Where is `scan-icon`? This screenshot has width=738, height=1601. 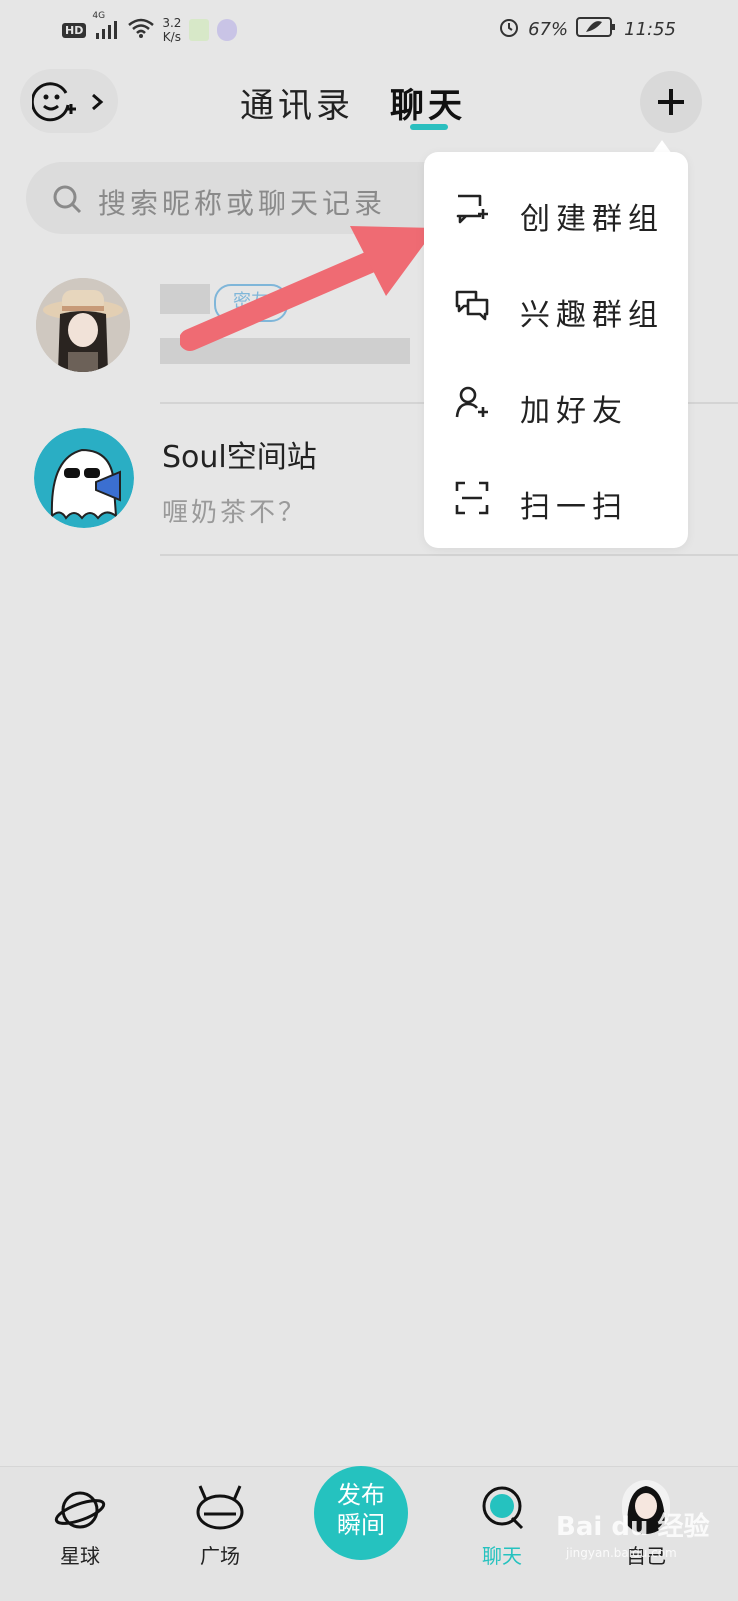 scan-icon is located at coordinates (472, 498).